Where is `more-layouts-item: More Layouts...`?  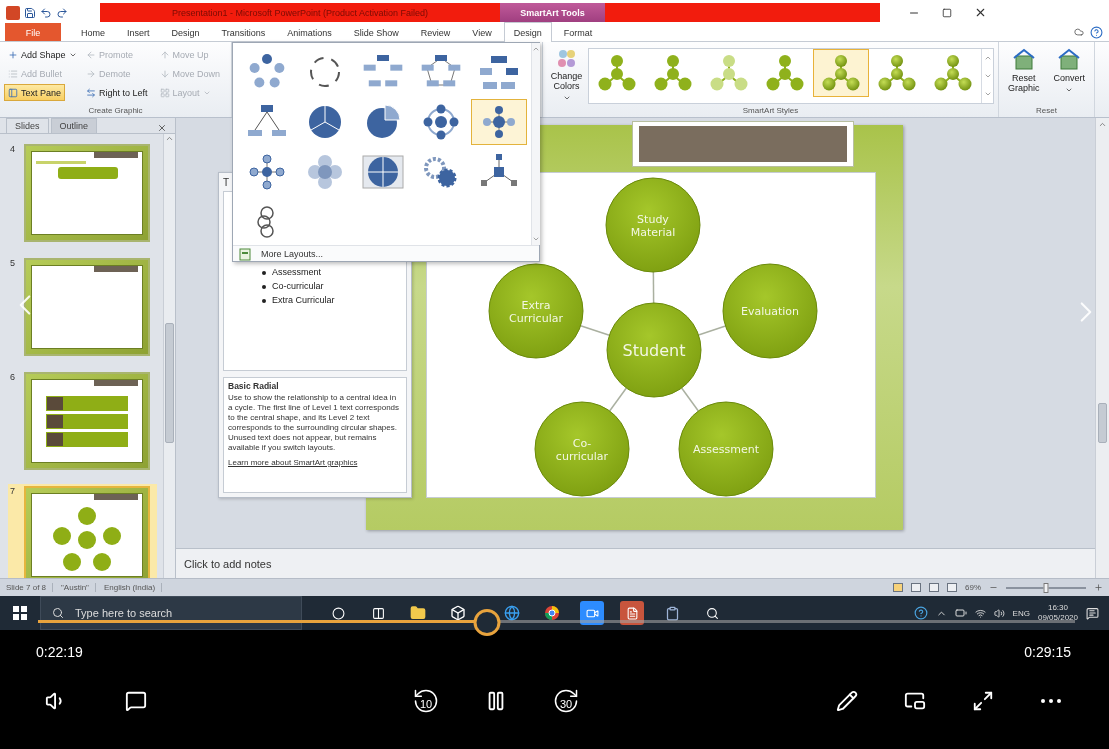
more-layouts-item: More Layouts... is located at coordinates (386, 253).